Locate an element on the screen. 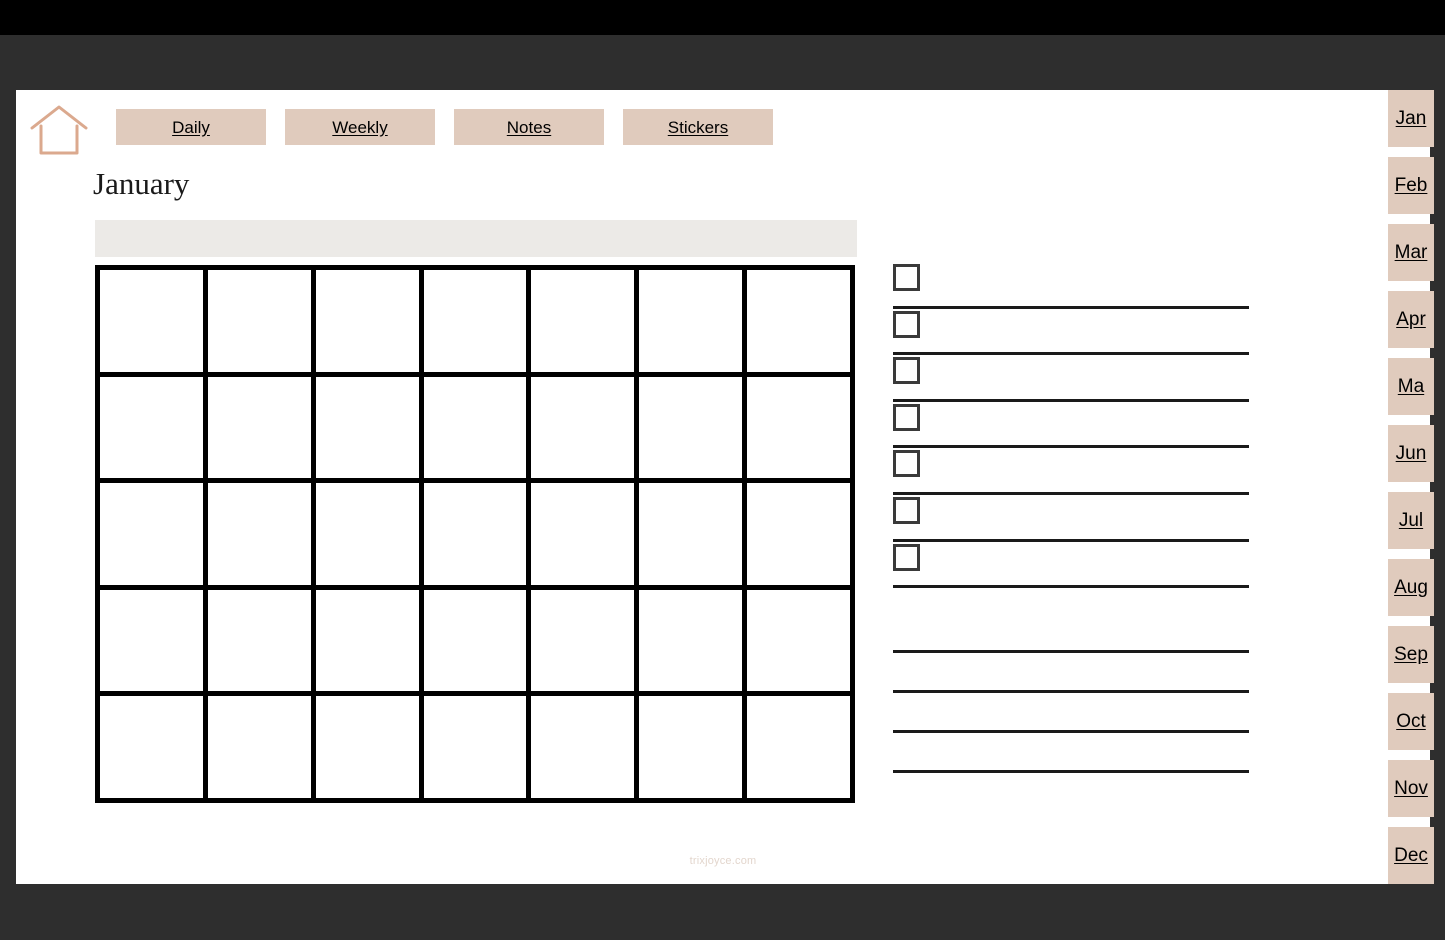 The image size is (1445, 940). month-tab-label: Aug is located at coordinates (1411, 587).